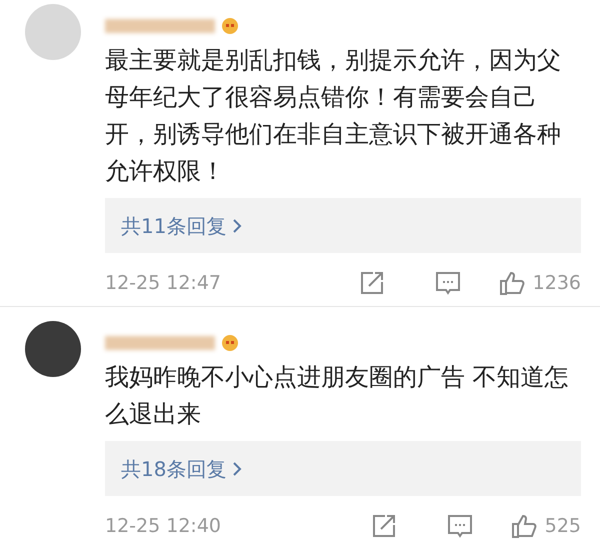 The width and height of the screenshot is (600, 552). I want to click on comment-text: 我妈昨晚不小心点进朋友圈的广告 不知道怎么退出来, so click(337, 396).